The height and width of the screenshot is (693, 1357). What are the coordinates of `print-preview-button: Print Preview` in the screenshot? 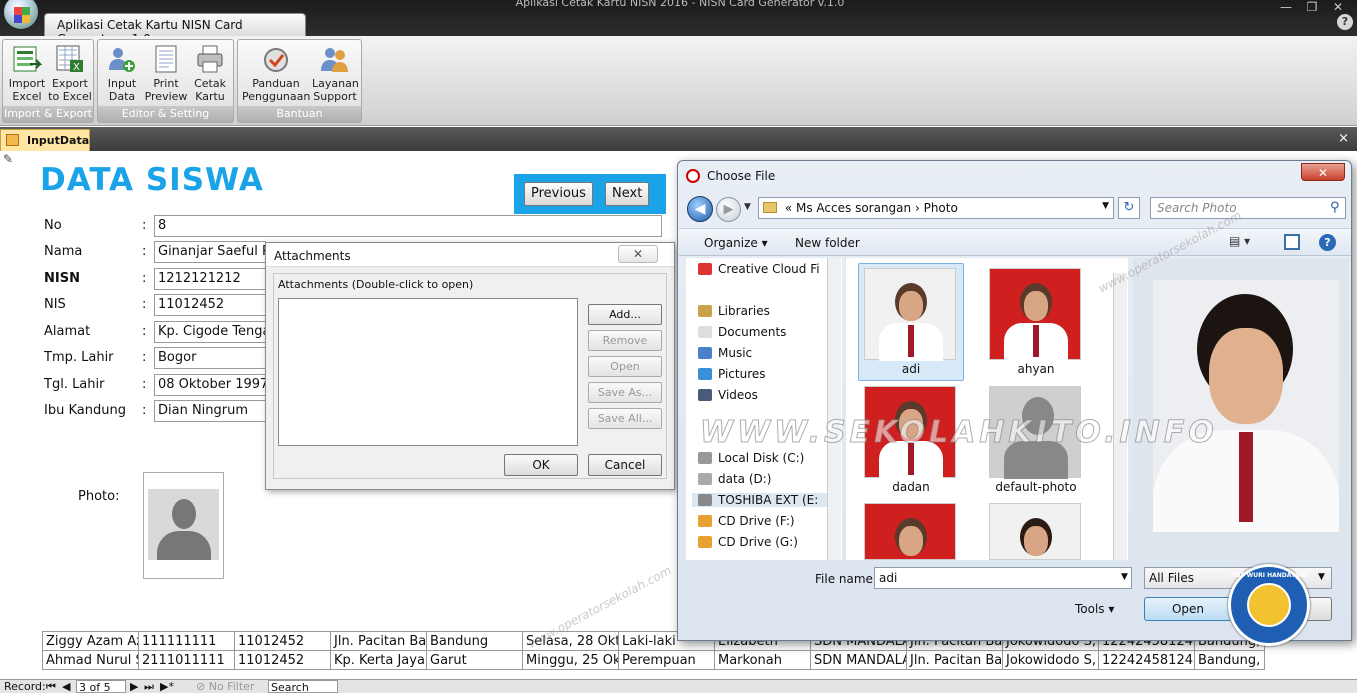 It's located at (166, 73).